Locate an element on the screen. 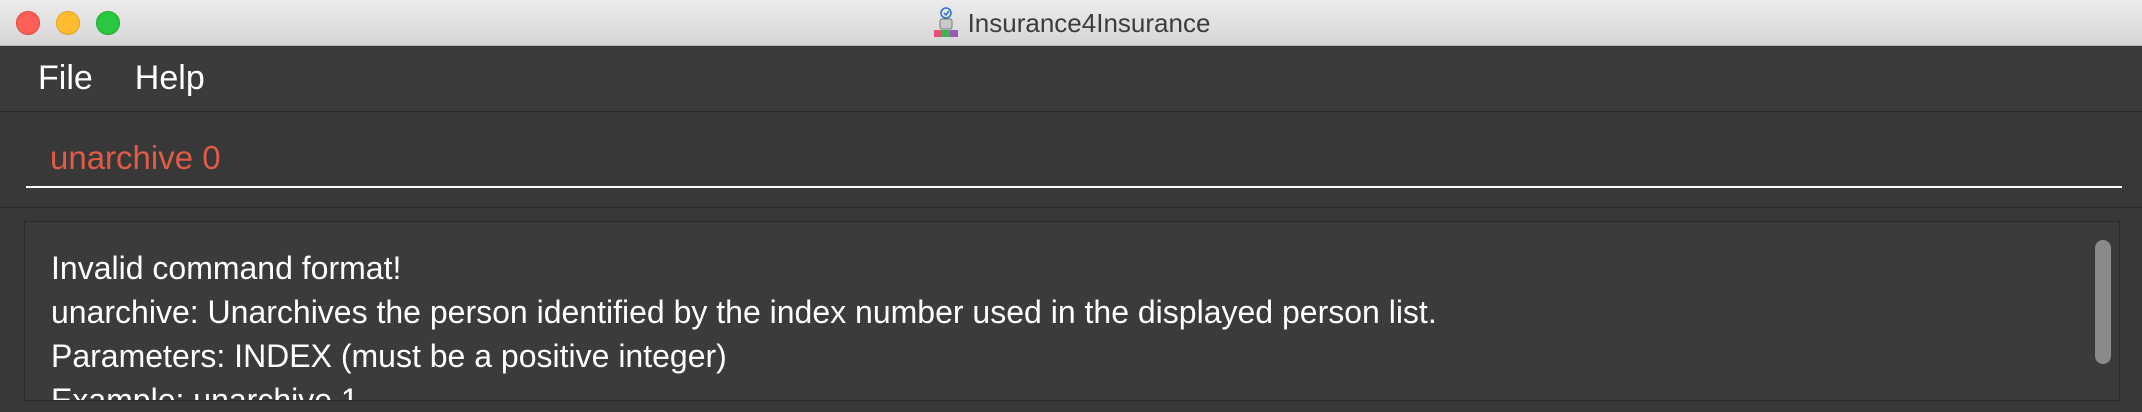 This screenshot has width=2142, height=412. command-input is located at coordinates (1074, 159).